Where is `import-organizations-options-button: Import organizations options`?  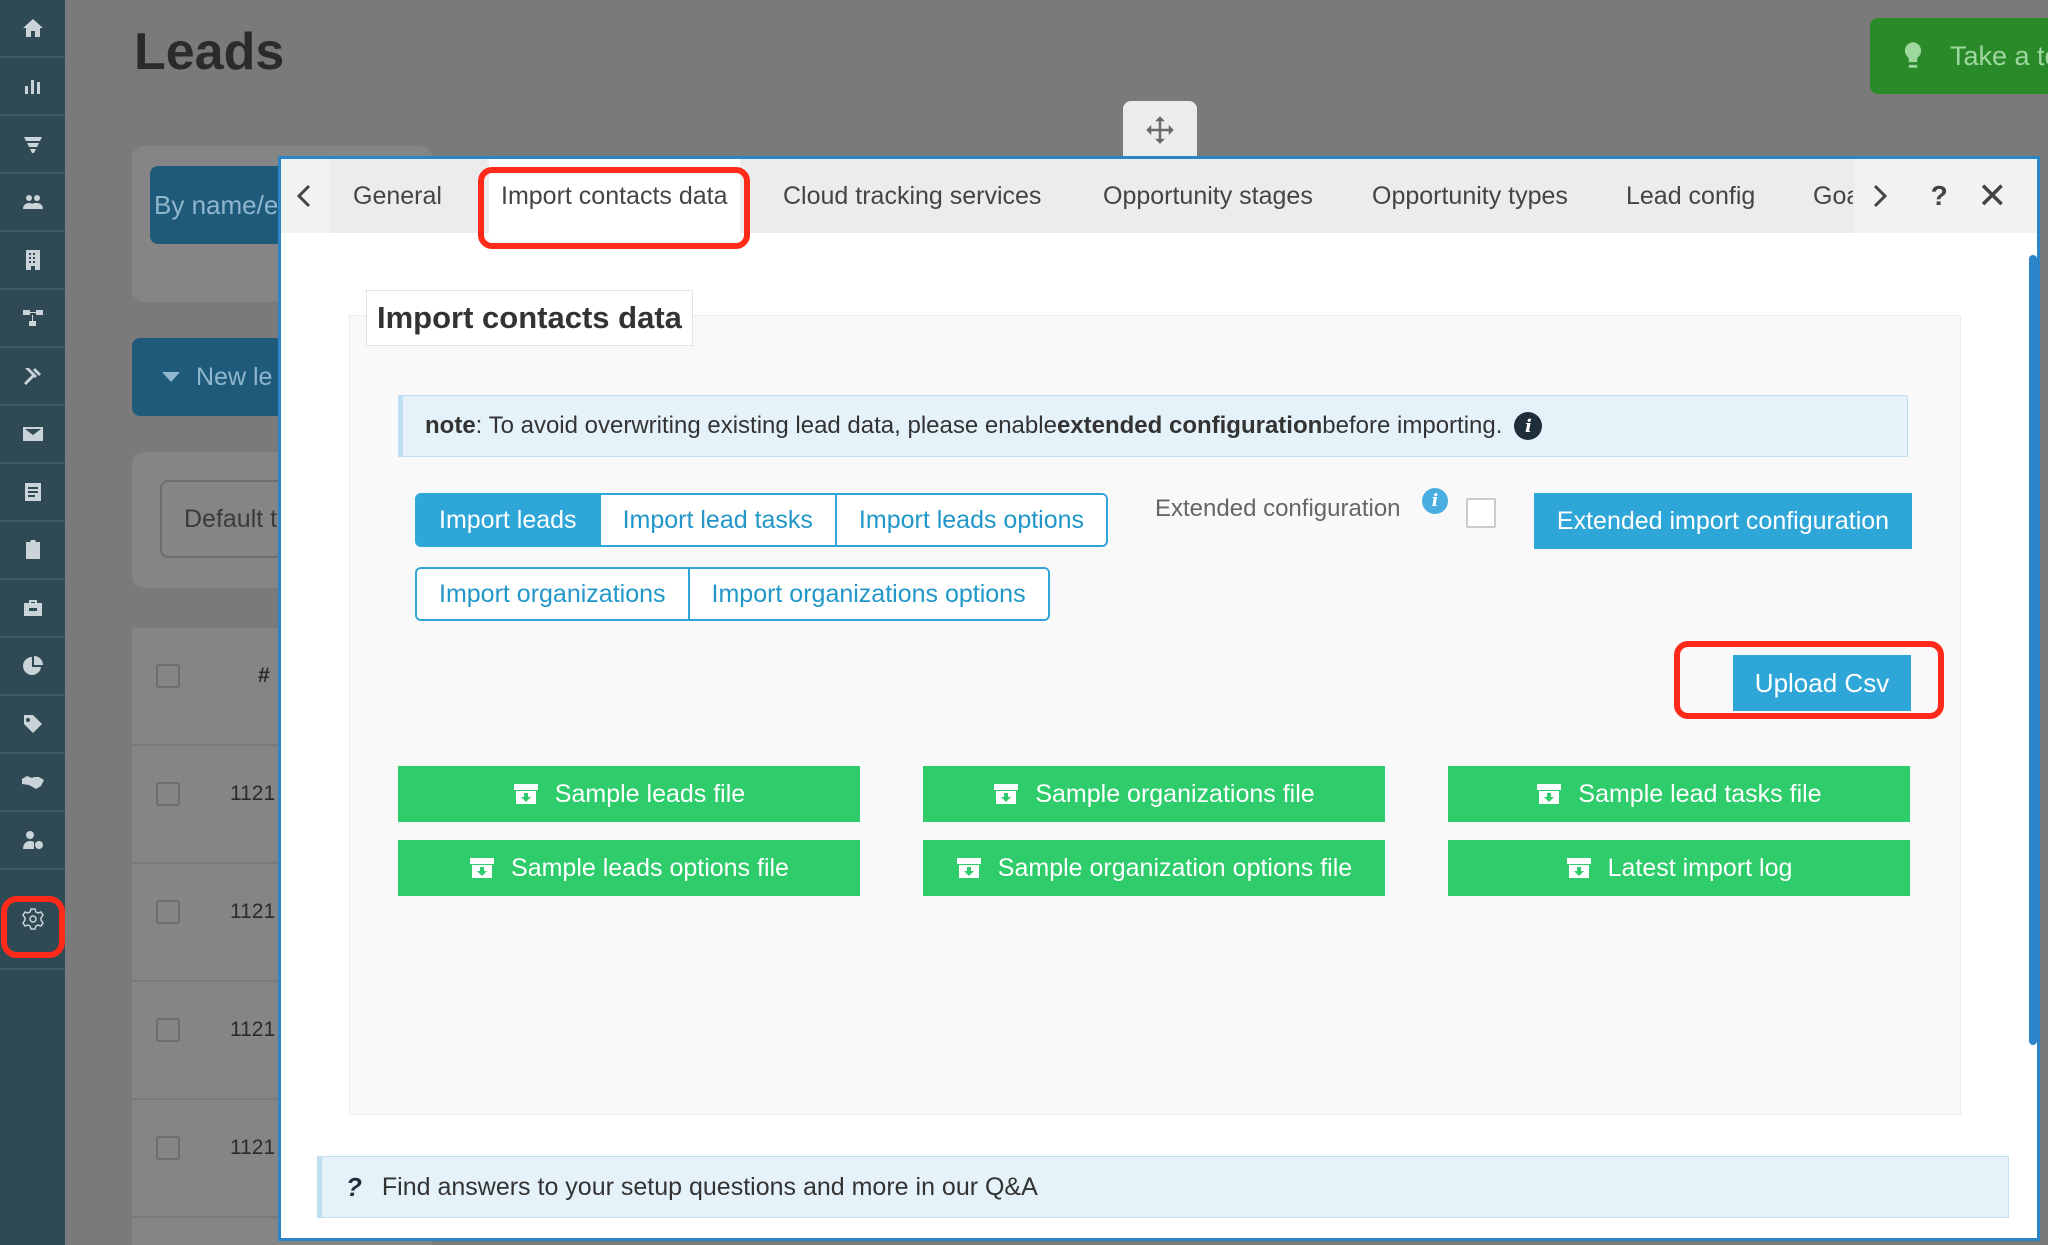 import-organizations-options-button: Import organizations options is located at coordinates (868, 594).